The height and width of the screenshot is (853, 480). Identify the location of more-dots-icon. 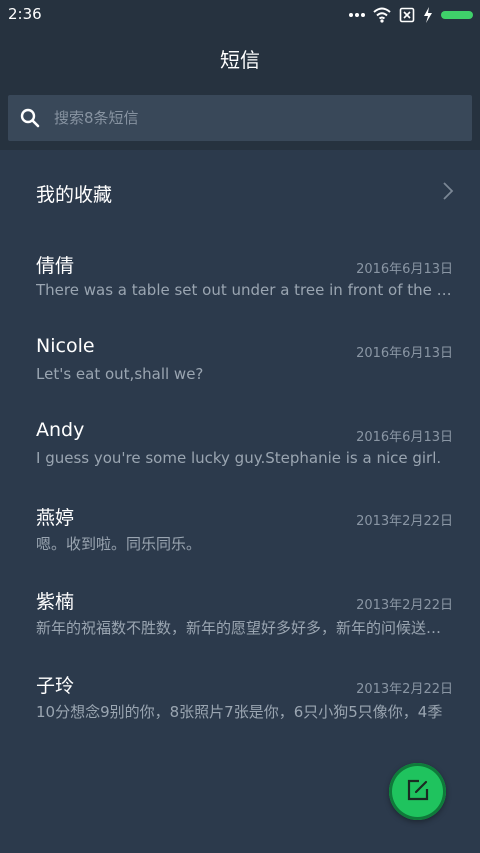
(357, 15).